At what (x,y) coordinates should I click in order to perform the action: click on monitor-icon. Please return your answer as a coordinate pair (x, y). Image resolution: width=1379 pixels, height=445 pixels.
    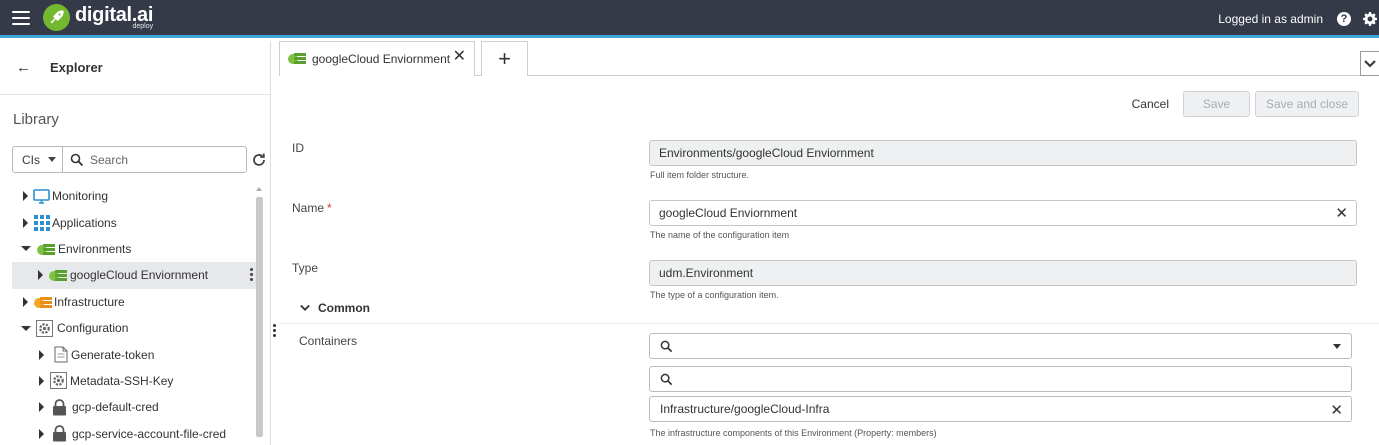
    Looking at the image, I should click on (41, 196).